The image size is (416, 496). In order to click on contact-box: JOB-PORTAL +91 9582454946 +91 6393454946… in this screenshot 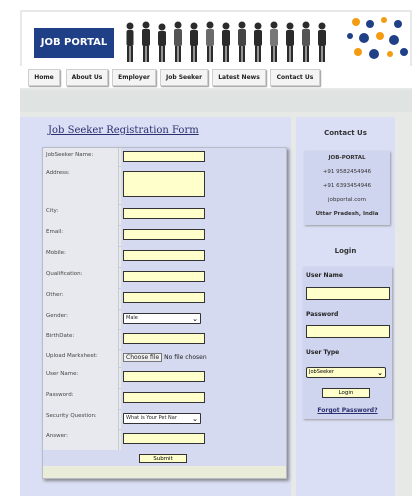, I will do `click(347, 188)`.